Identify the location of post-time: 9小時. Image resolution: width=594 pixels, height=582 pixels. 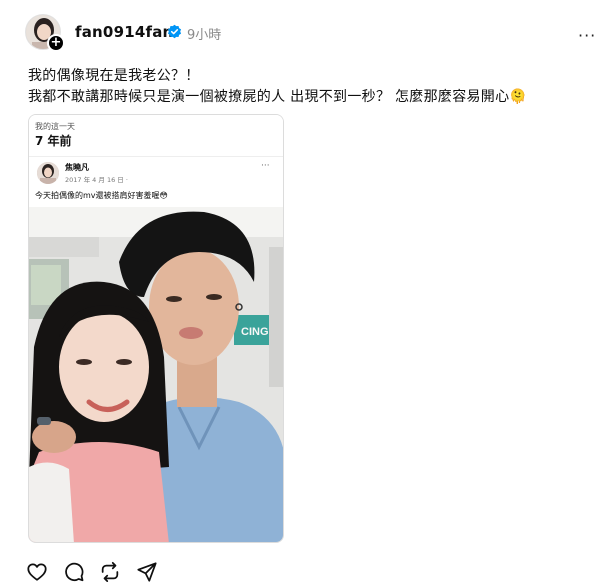
(204, 35).